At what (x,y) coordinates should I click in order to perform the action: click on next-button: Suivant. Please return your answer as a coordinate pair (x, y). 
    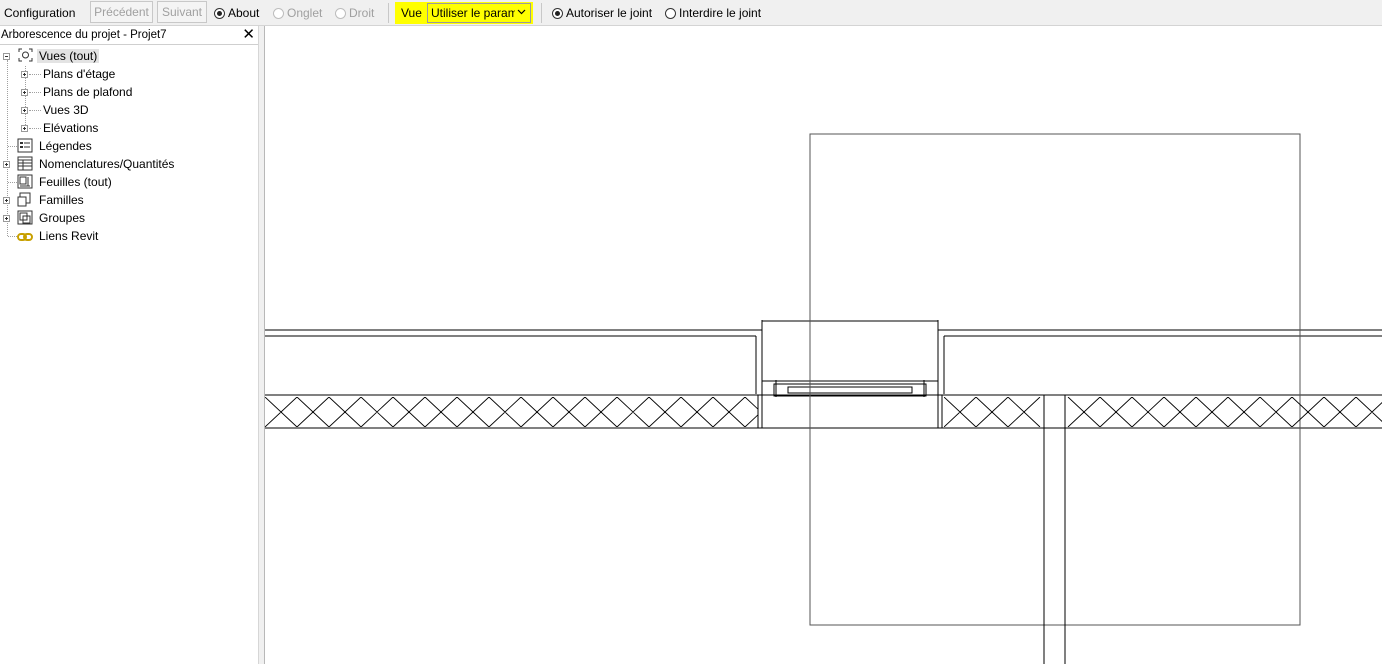
    Looking at the image, I should click on (182, 12).